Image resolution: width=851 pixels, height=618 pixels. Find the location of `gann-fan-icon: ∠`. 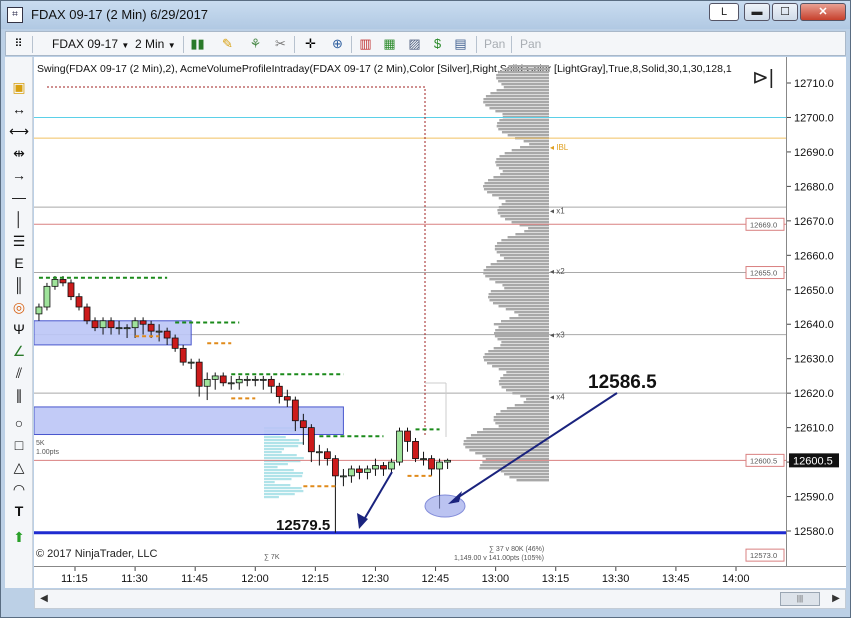

gann-fan-icon: ∠ is located at coordinates (19, 351).